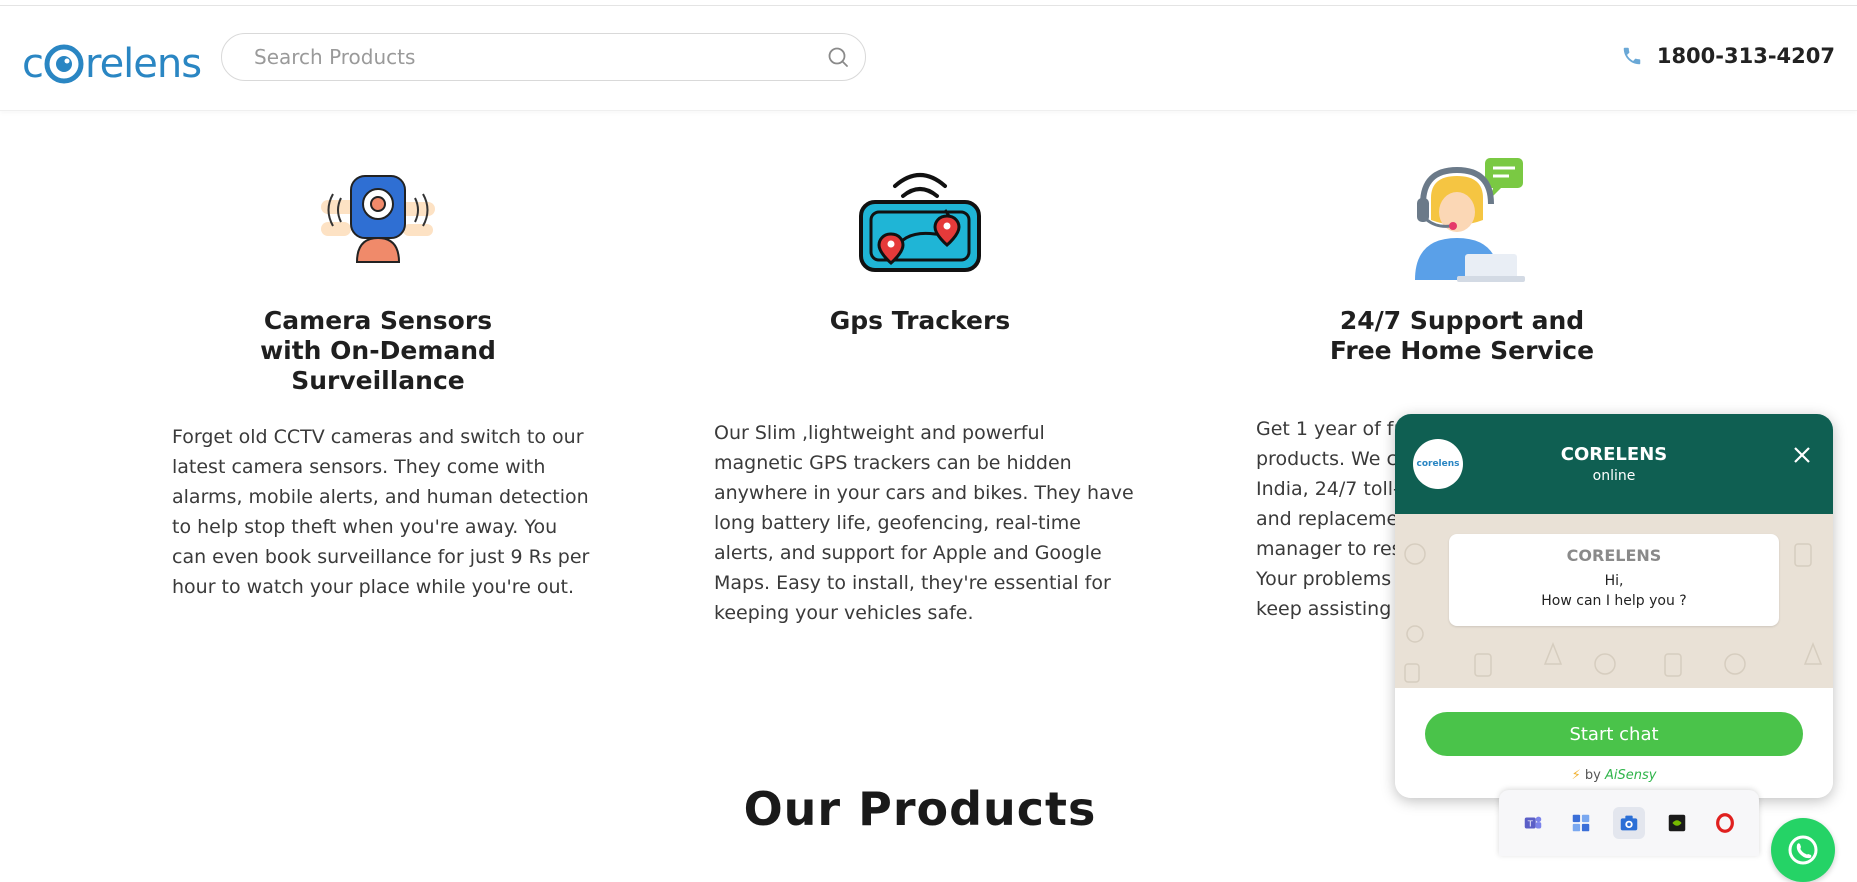 The height and width of the screenshot is (882, 1857). Describe the element at coordinates (1677, 823) in the screenshot. I see `nvidia-icon` at that location.